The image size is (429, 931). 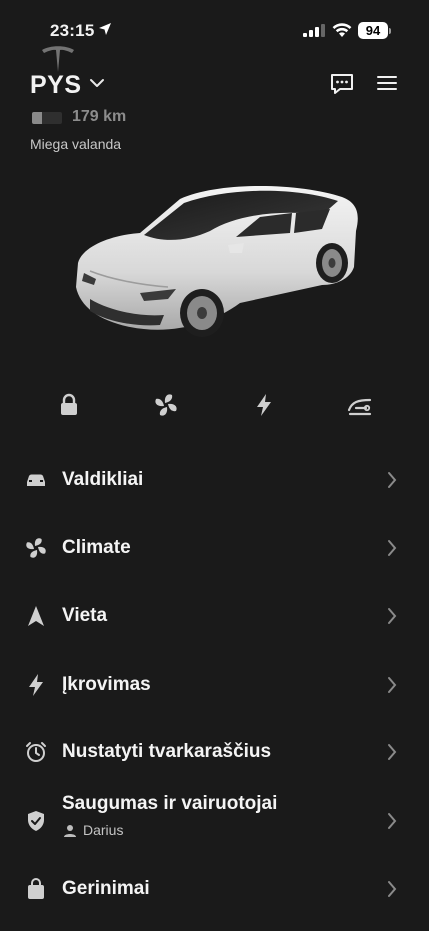 I want to click on bag-icon, so click(x=36, y=888).